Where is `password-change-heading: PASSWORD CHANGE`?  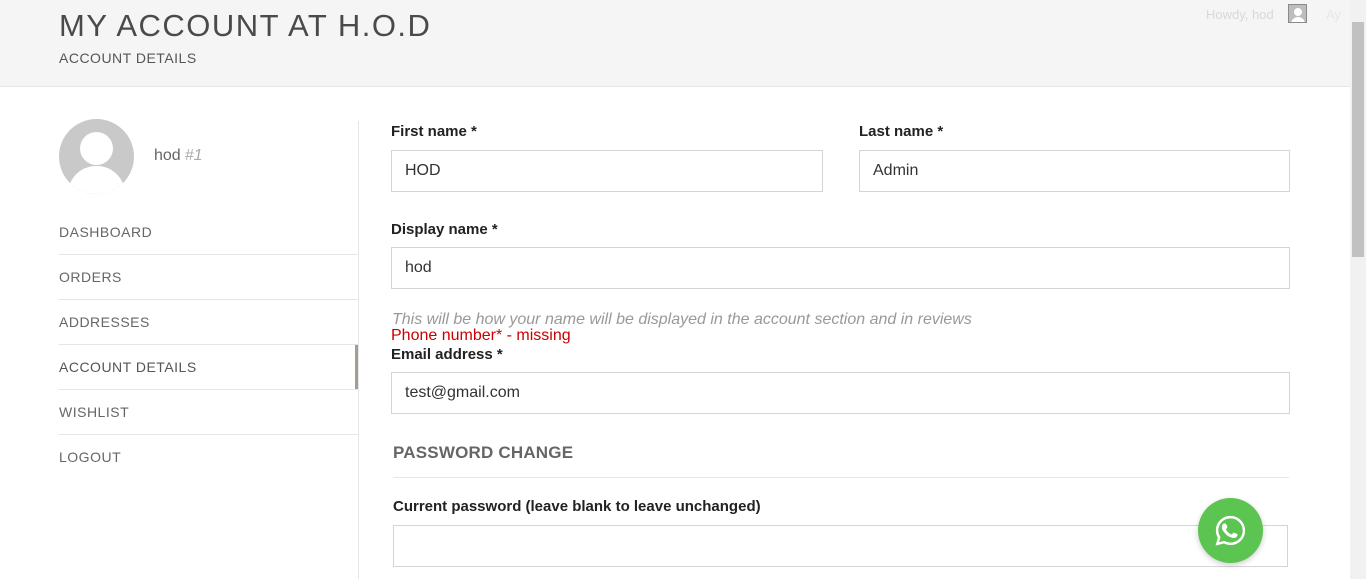 password-change-heading: PASSWORD CHANGE is located at coordinates (483, 452).